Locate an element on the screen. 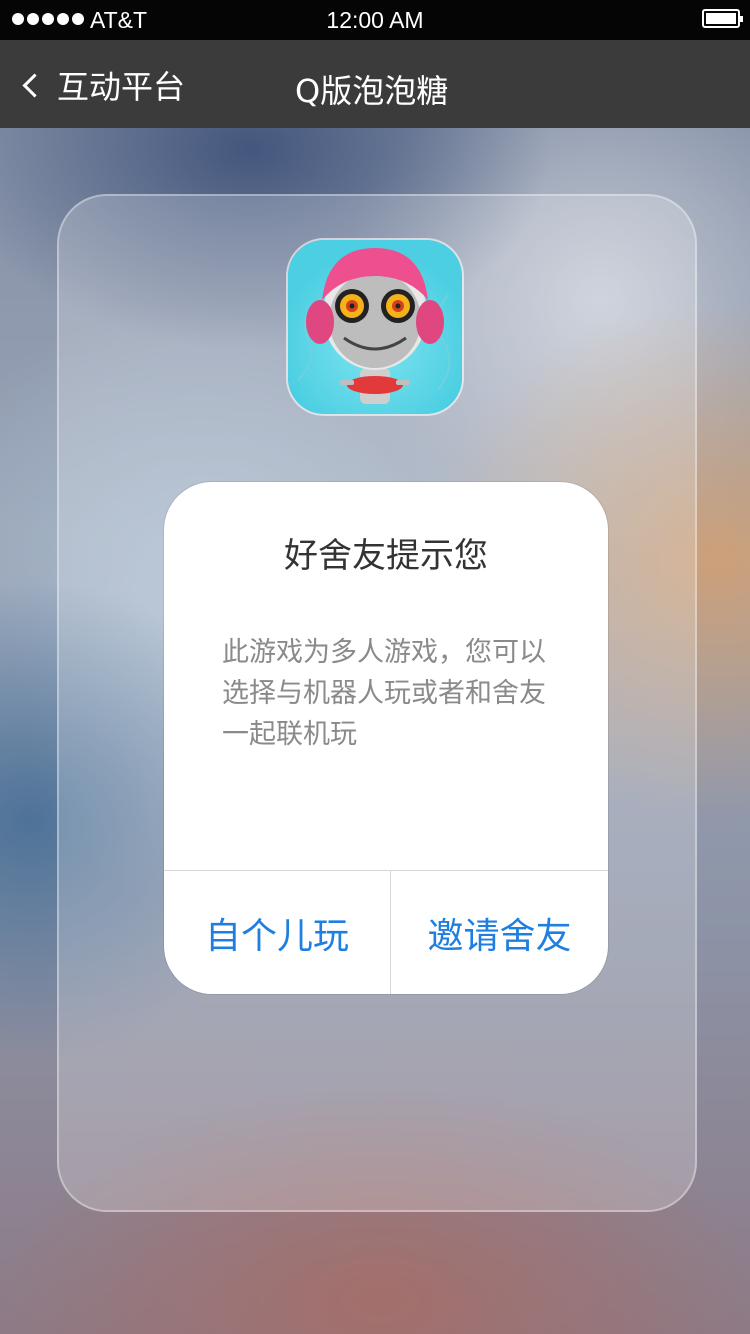 This screenshot has width=750, height=1334. back-button: 互动平台 is located at coordinates (101, 85).